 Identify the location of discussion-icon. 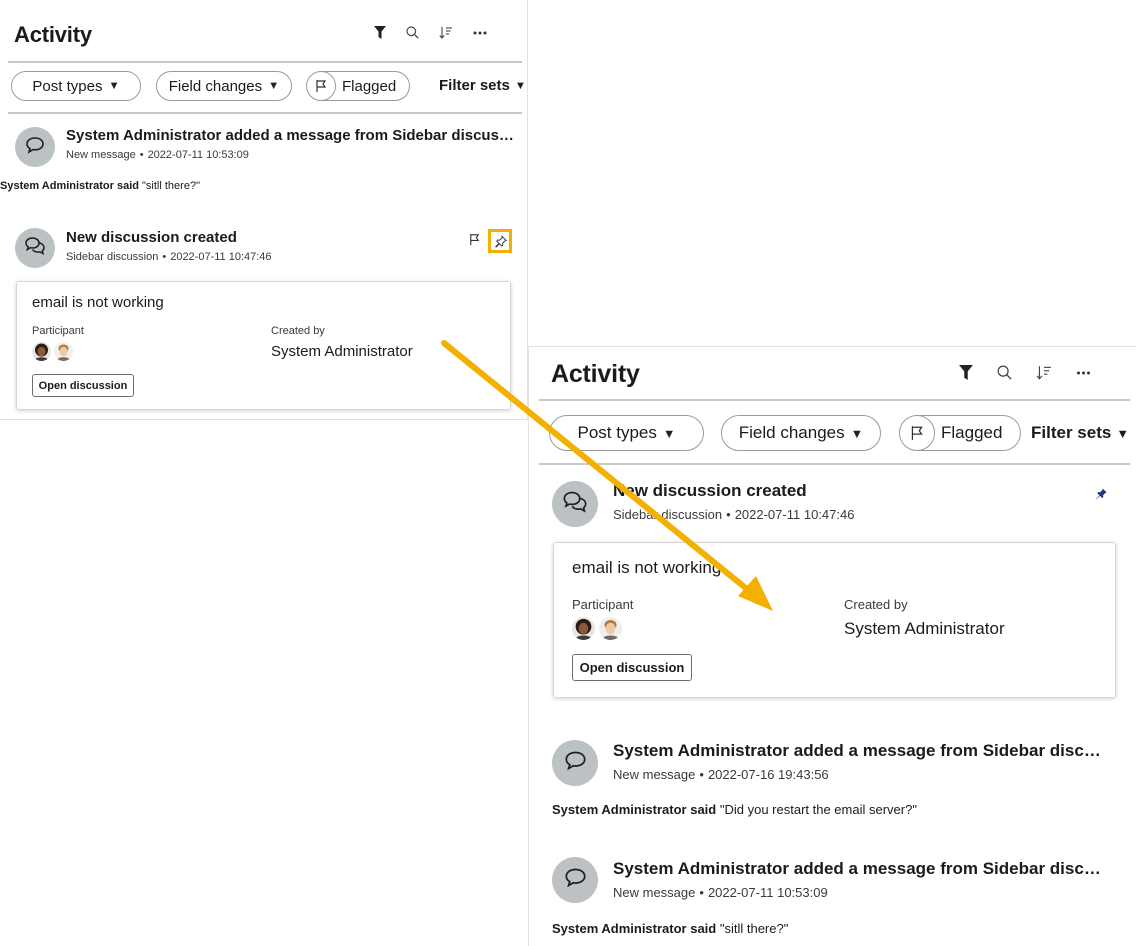
(35, 248).